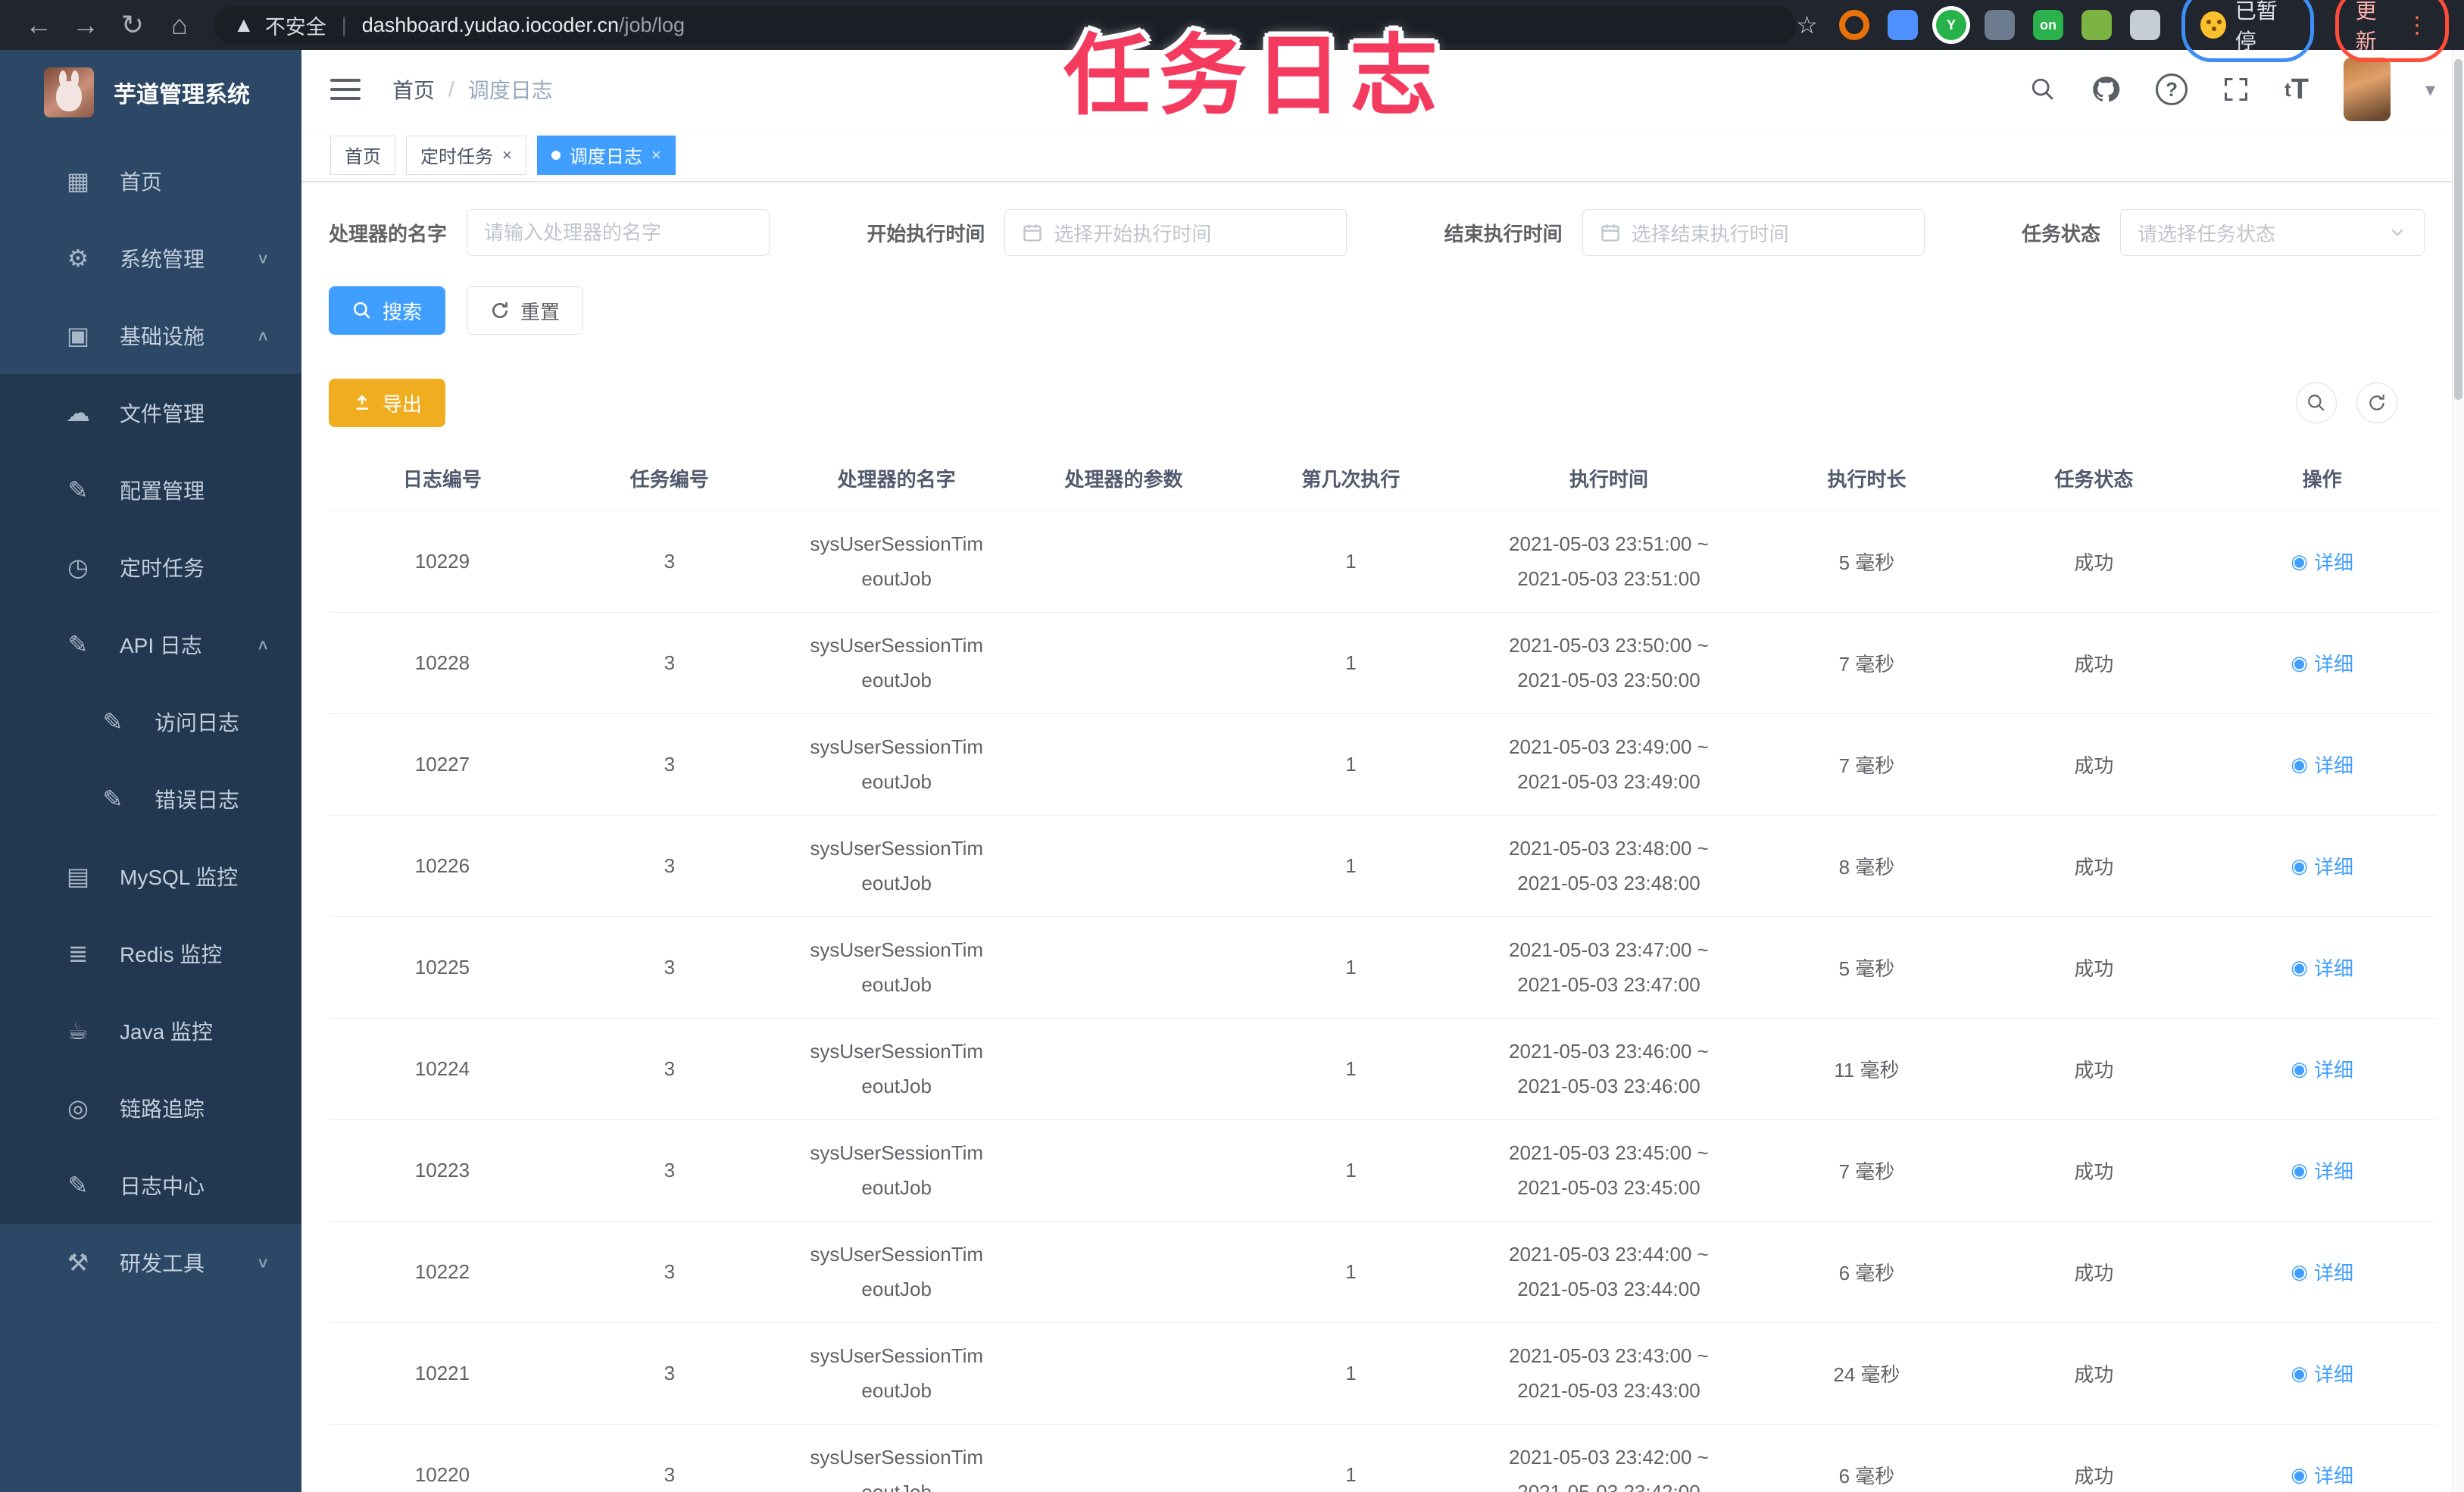 The width and height of the screenshot is (2464, 1492). I want to click on sidebar-item-API-日志: ✎ API 日志 ∧, so click(150, 644).